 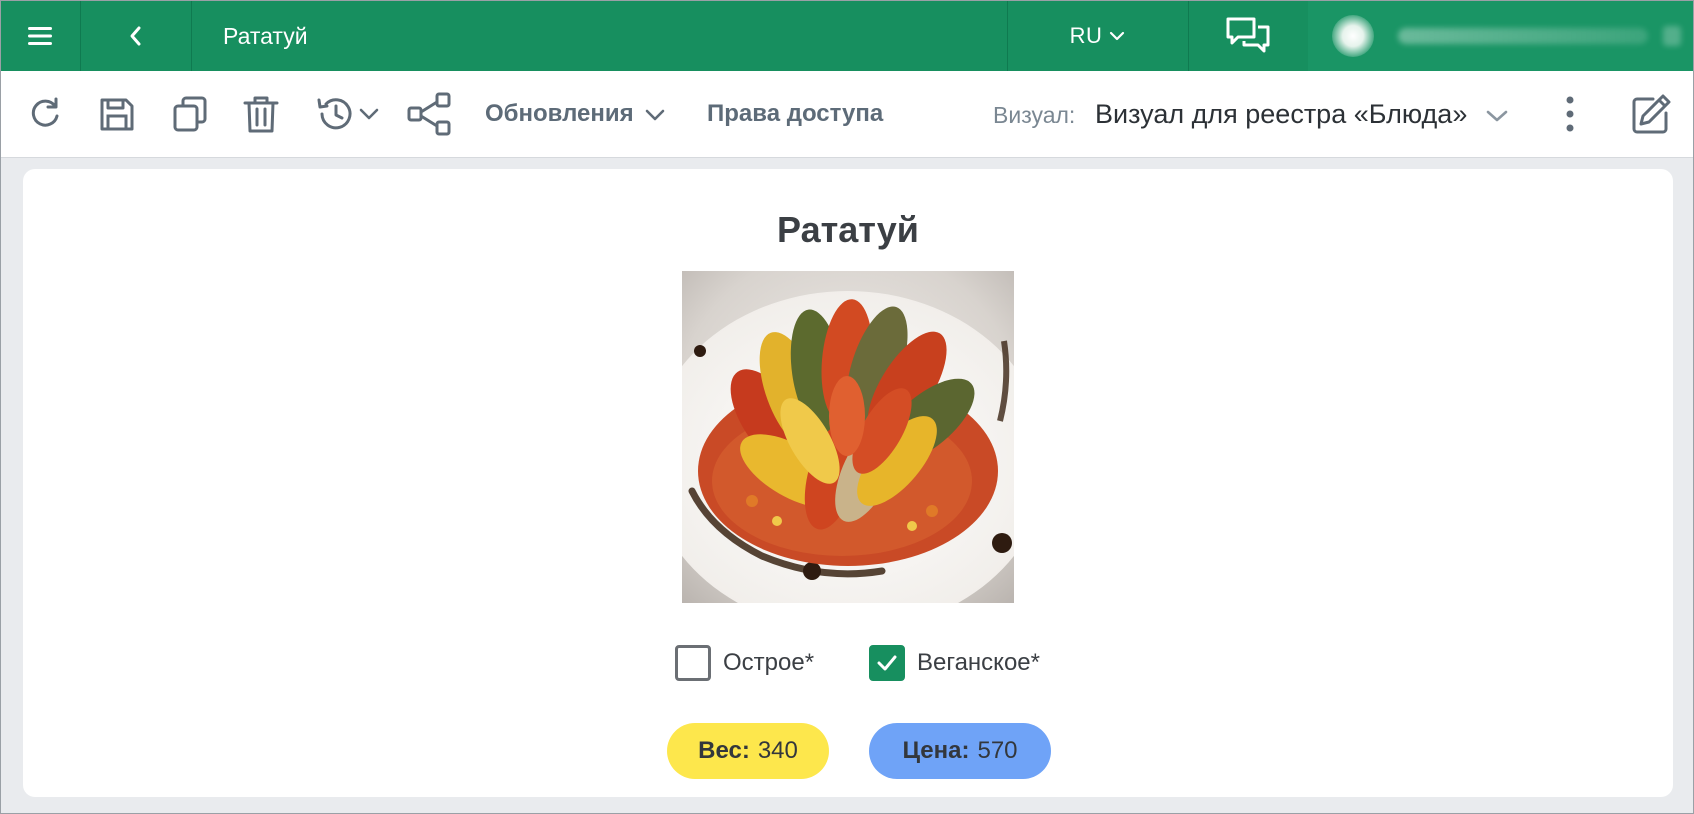 What do you see at coordinates (724, 750) in the screenshot?
I see `weight-label: Вес:` at bounding box center [724, 750].